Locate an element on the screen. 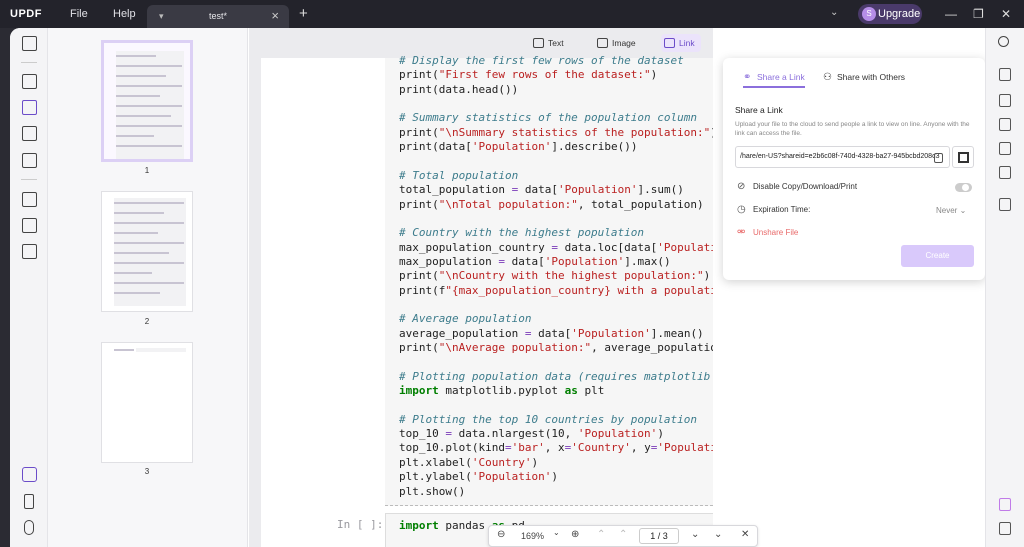  tab-dropdown-icon: ▾ is located at coordinates (161, 16).